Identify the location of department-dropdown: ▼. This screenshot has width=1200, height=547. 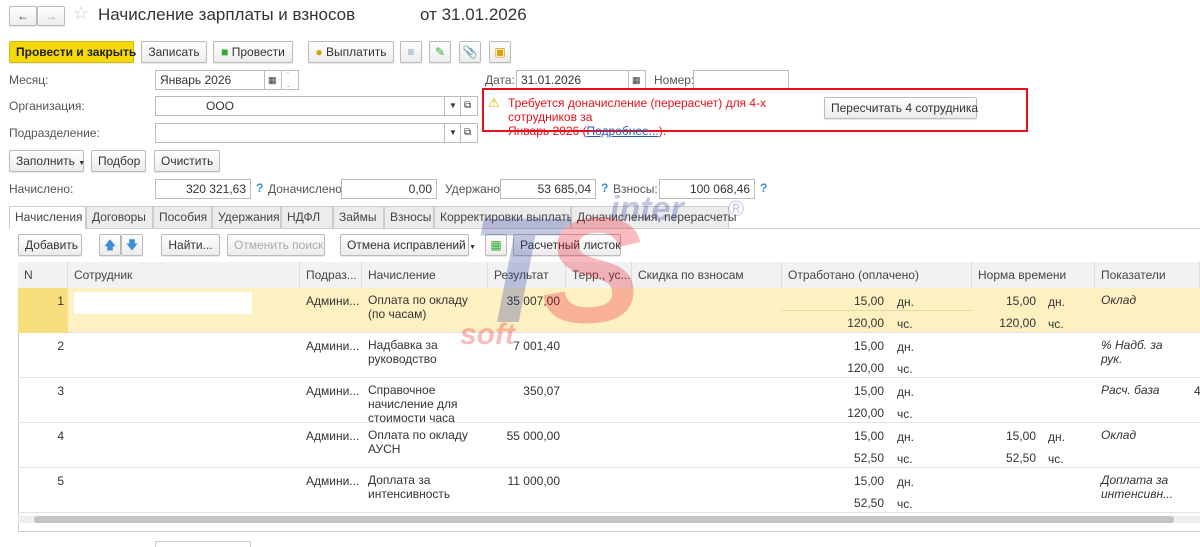
(452, 133).